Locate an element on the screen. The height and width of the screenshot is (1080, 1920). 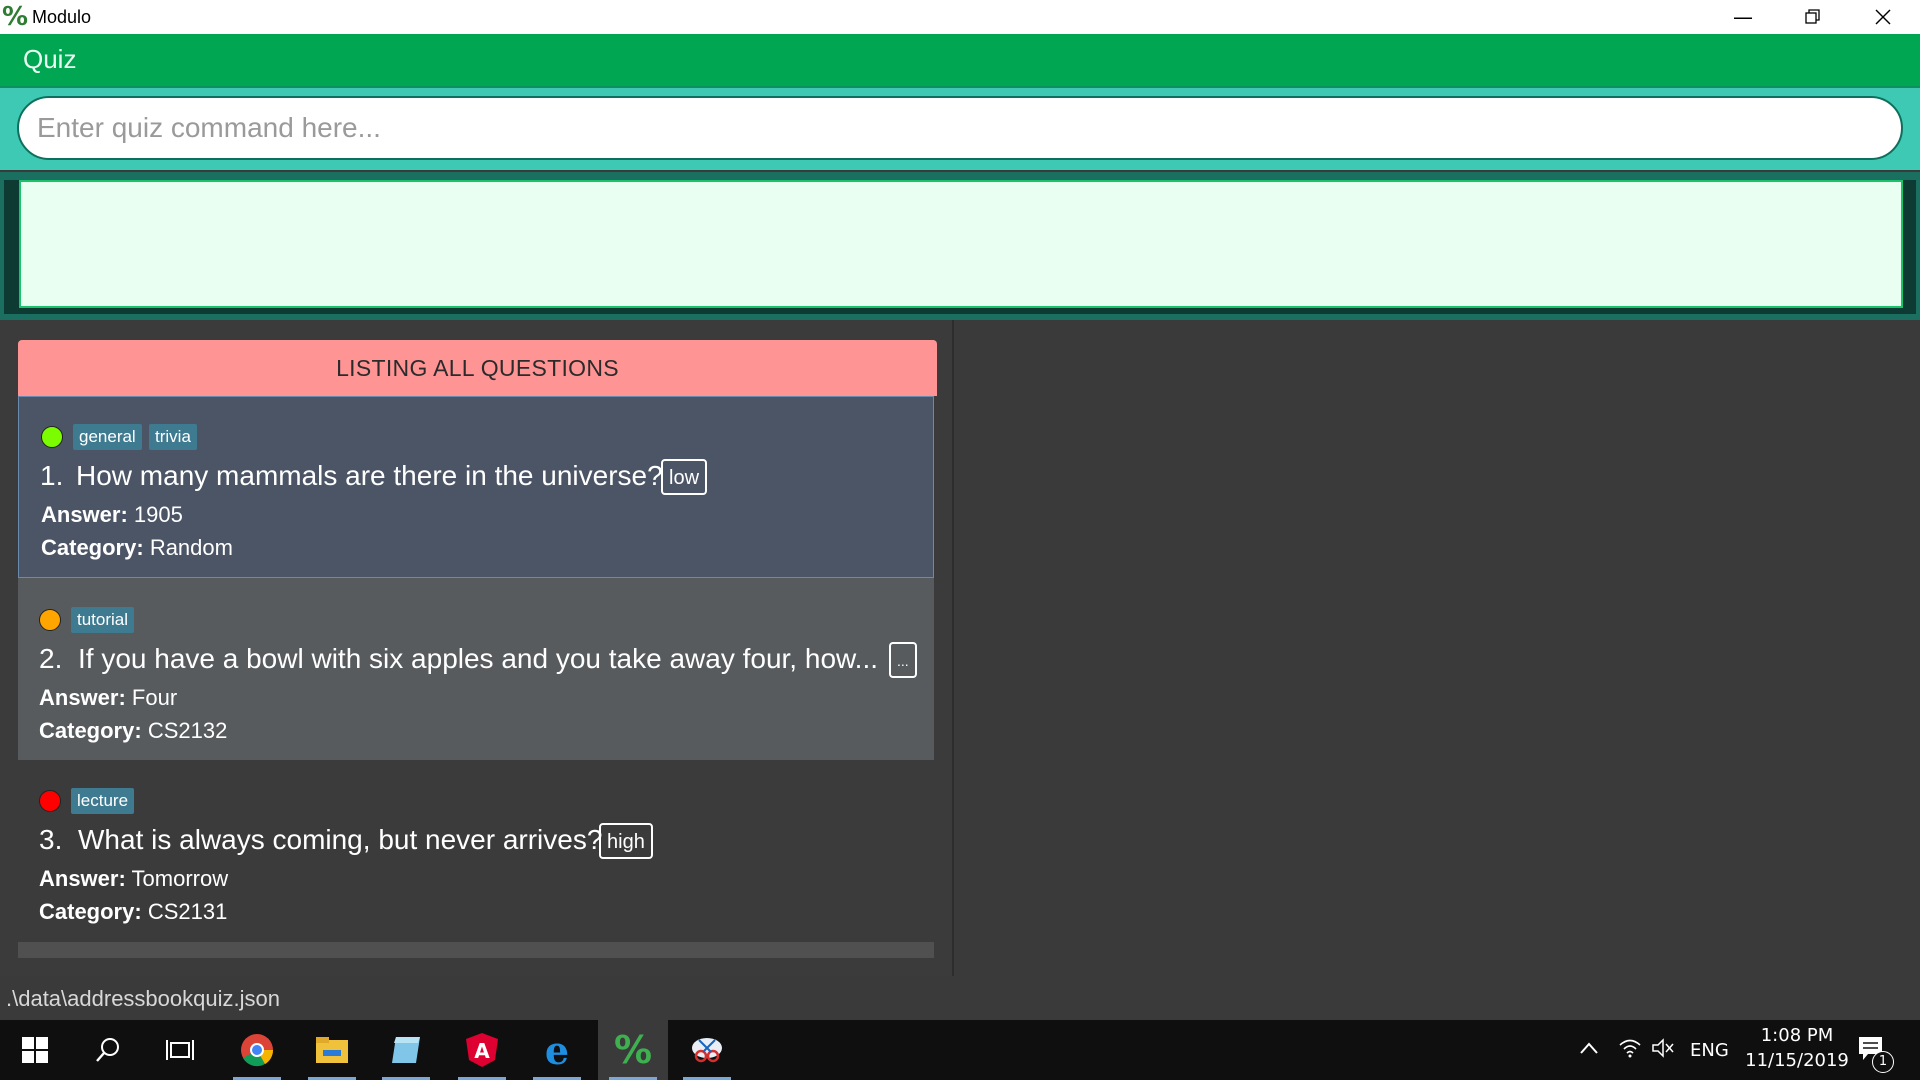
close-button is located at coordinates (1883, 17).